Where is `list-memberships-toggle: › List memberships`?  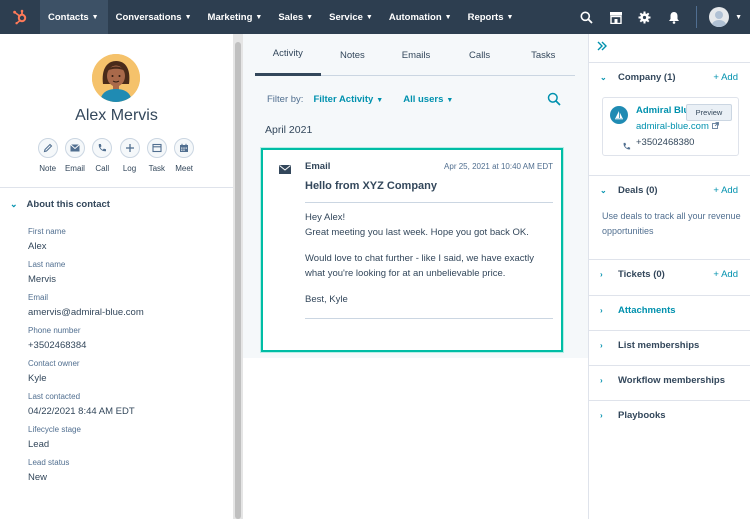 list-memberships-toggle: › List memberships is located at coordinates (669, 345).